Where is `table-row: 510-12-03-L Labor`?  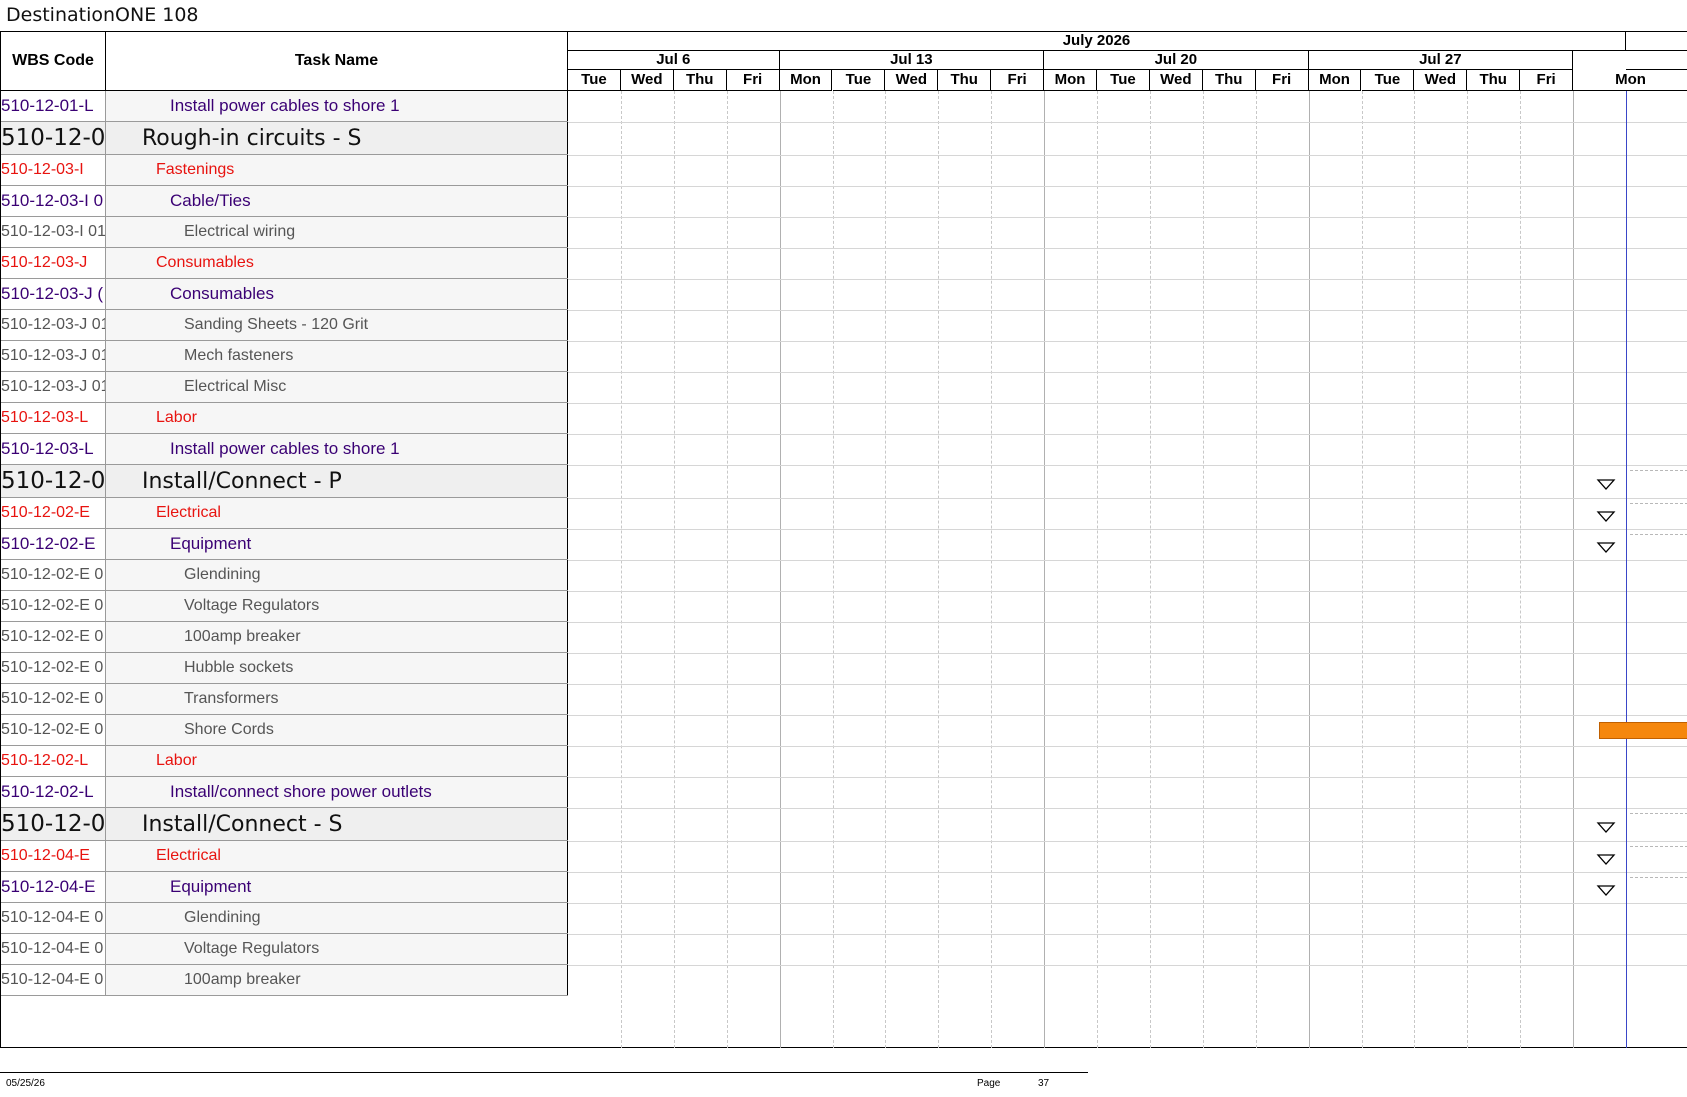
table-row: 510-12-03-L Labor is located at coordinates (284, 418).